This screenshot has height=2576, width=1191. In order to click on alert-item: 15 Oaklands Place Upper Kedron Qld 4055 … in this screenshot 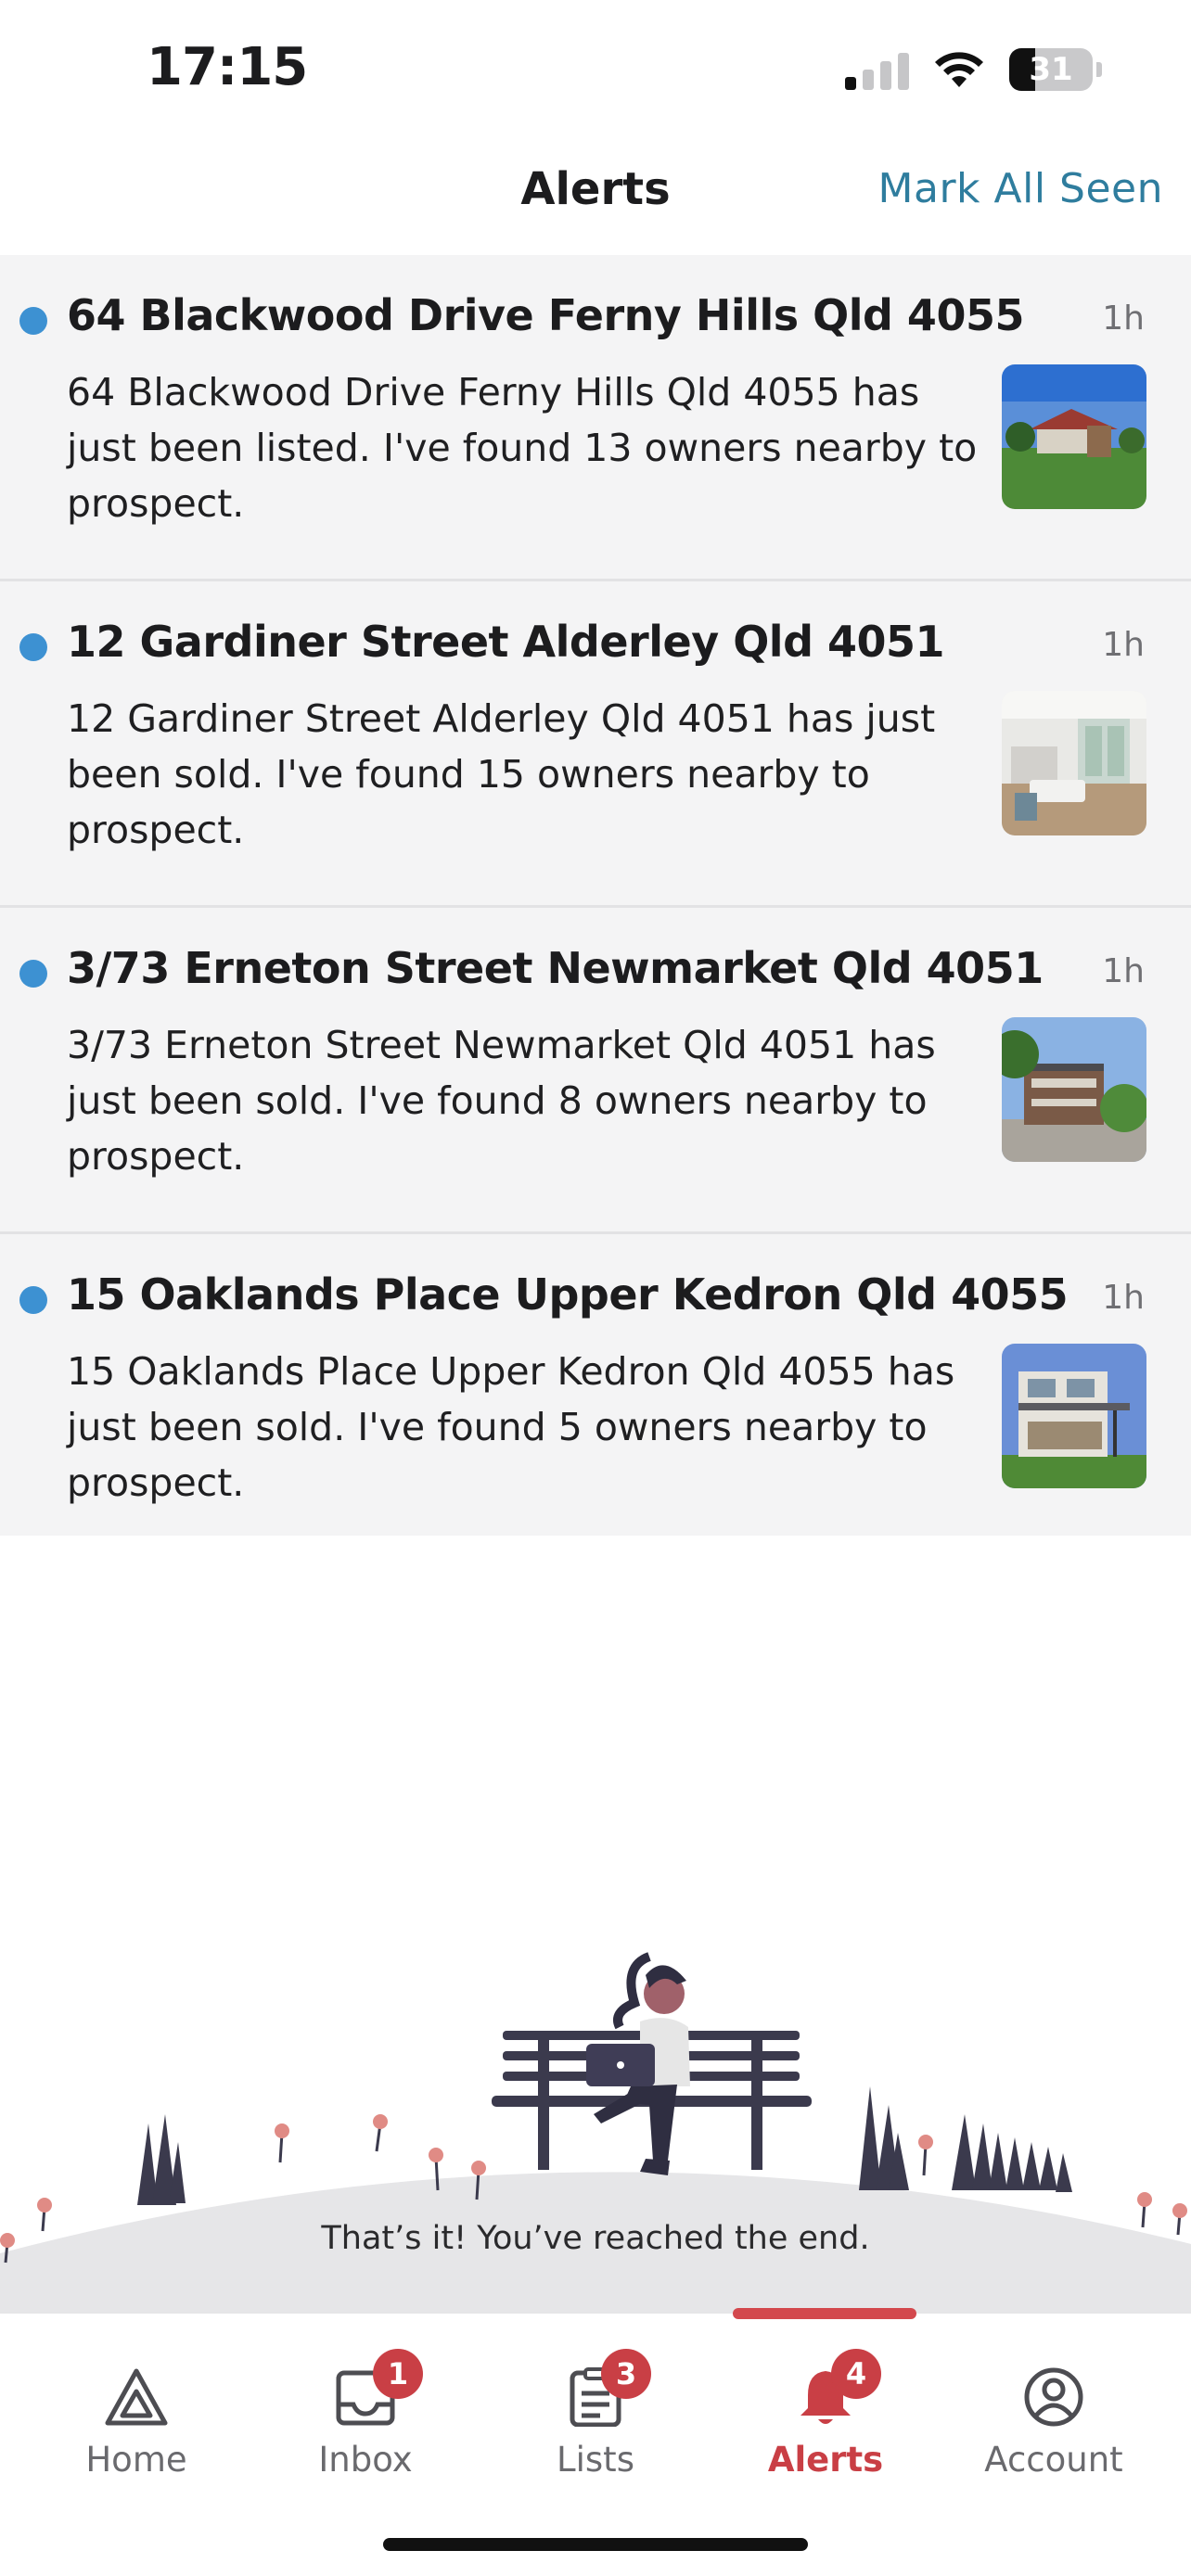, I will do `click(595, 1385)`.